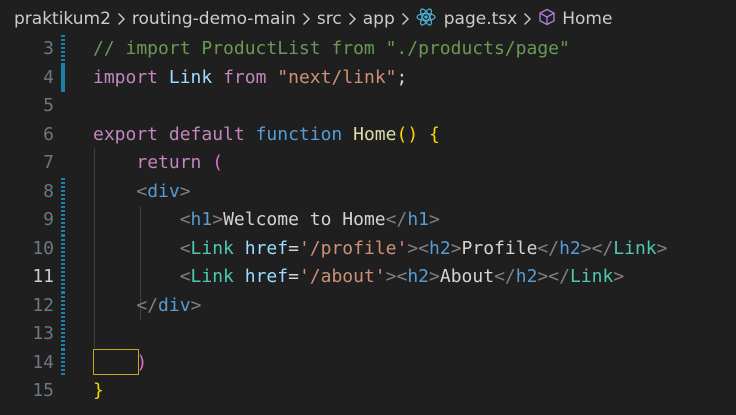  I want to click on breadcrumb-item-src: src, so click(329, 19).